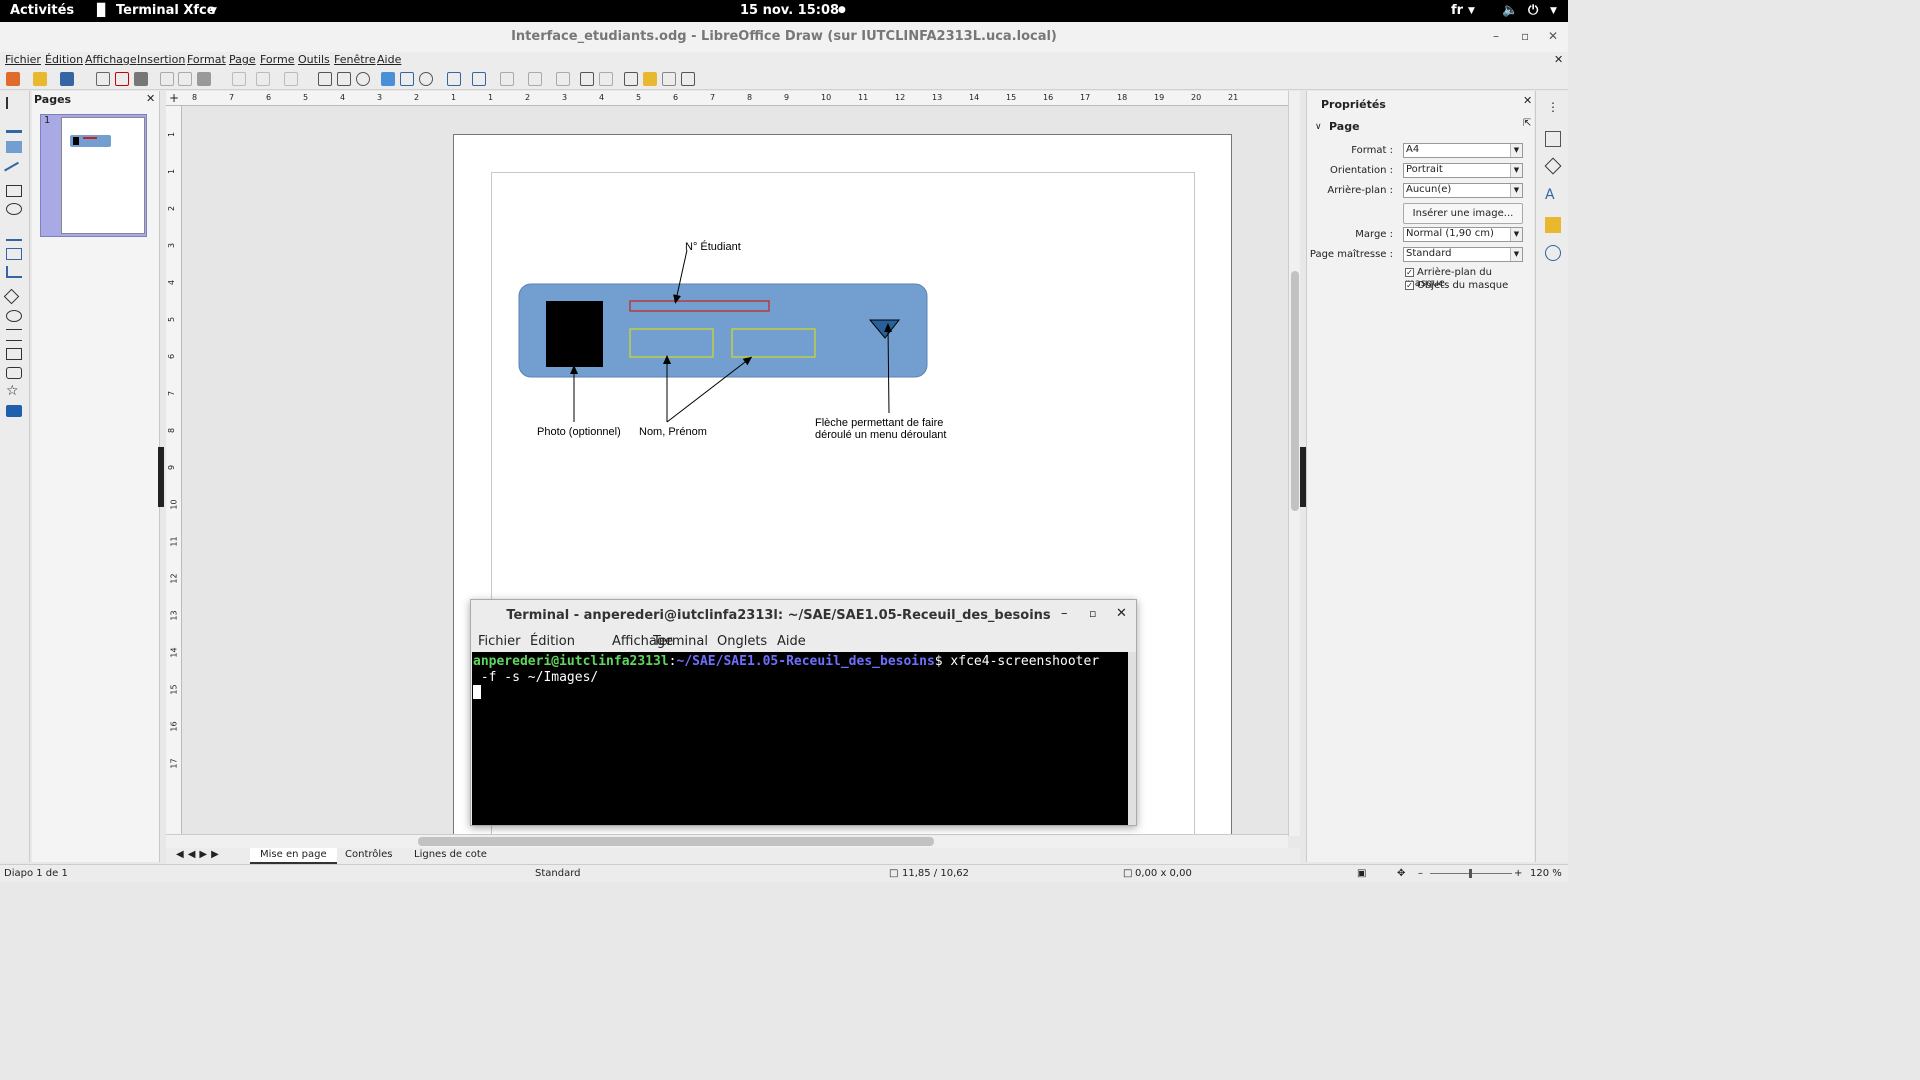 The width and height of the screenshot is (1920, 1080). Describe the element at coordinates (199, 854) in the screenshot. I see `tab-navigation-arrows-icon: ◀◀▶▶` at that location.